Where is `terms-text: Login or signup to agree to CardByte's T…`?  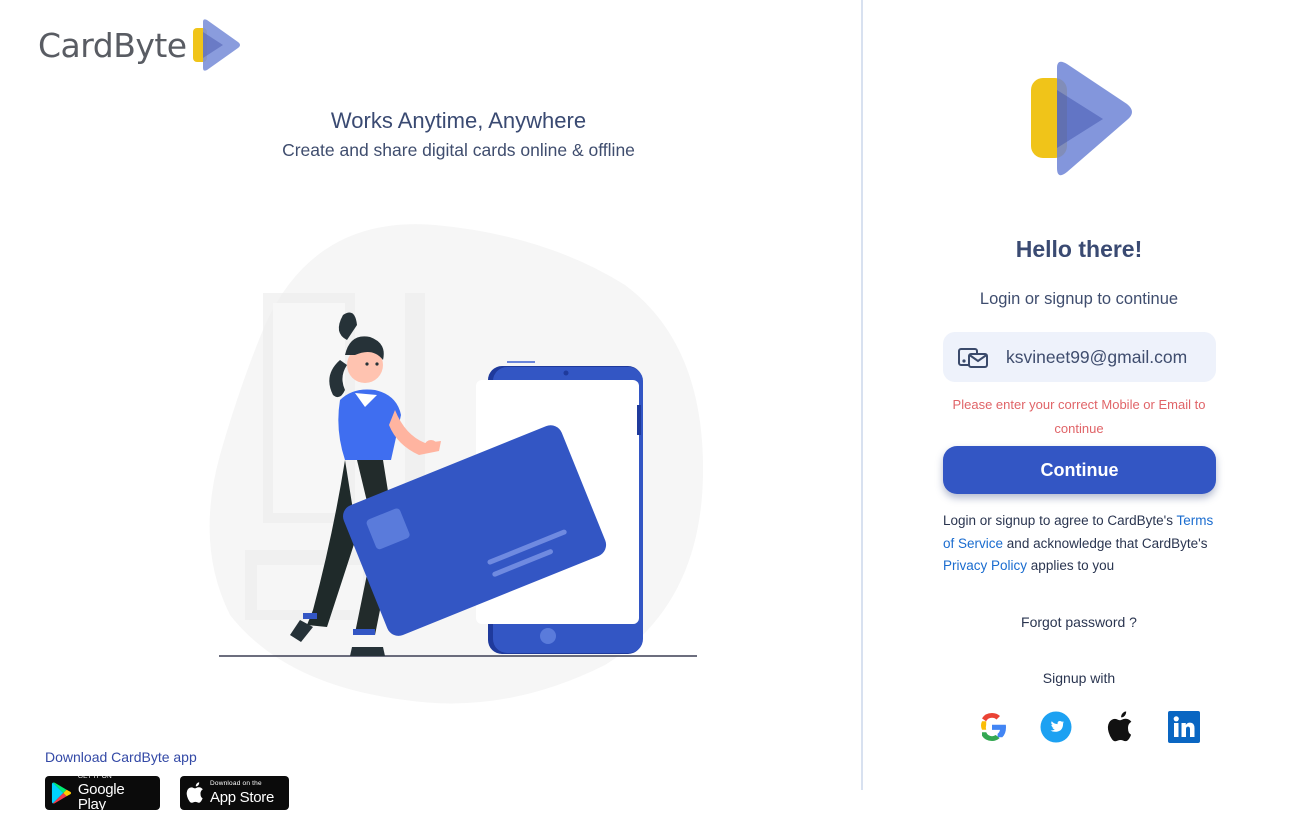
terms-text: Login or signup to agree to CardByte's T… is located at coordinates (1083, 544).